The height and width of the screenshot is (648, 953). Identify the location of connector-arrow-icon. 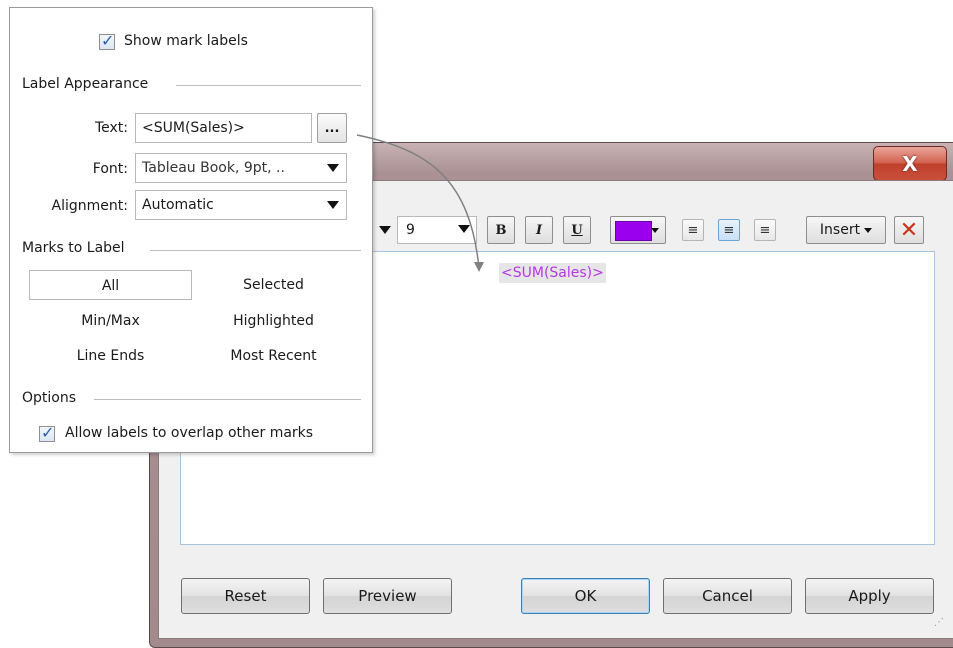
(420, 203).